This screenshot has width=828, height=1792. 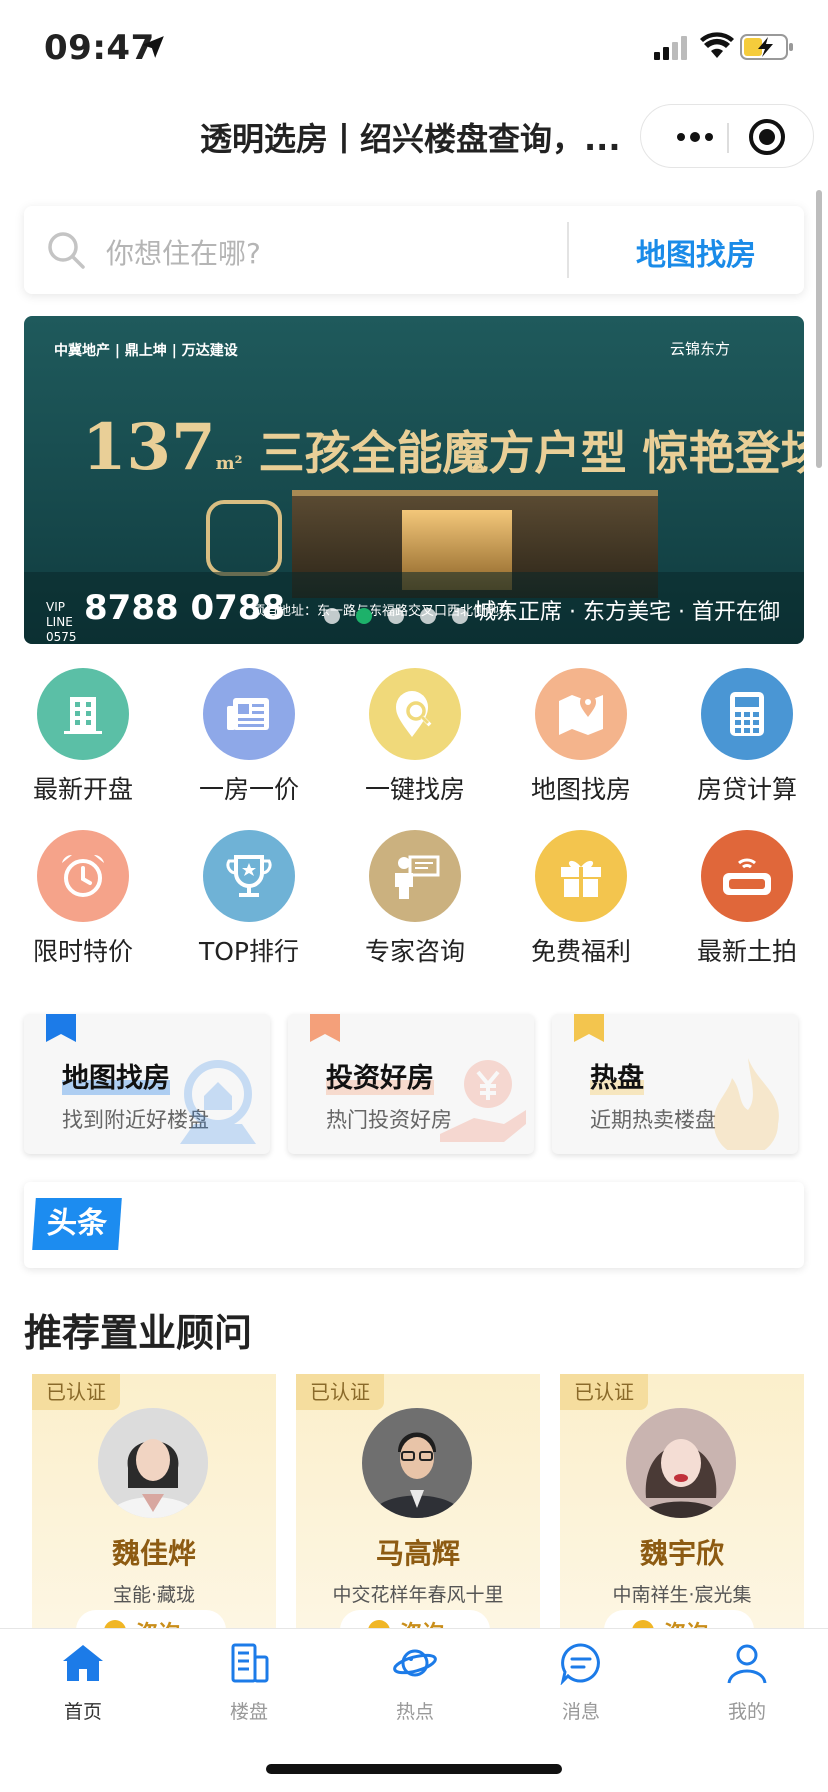 What do you see at coordinates (82, 1712) in the screenshot?
I see `tab-label: 首页` at bounding box center [82, 1712].